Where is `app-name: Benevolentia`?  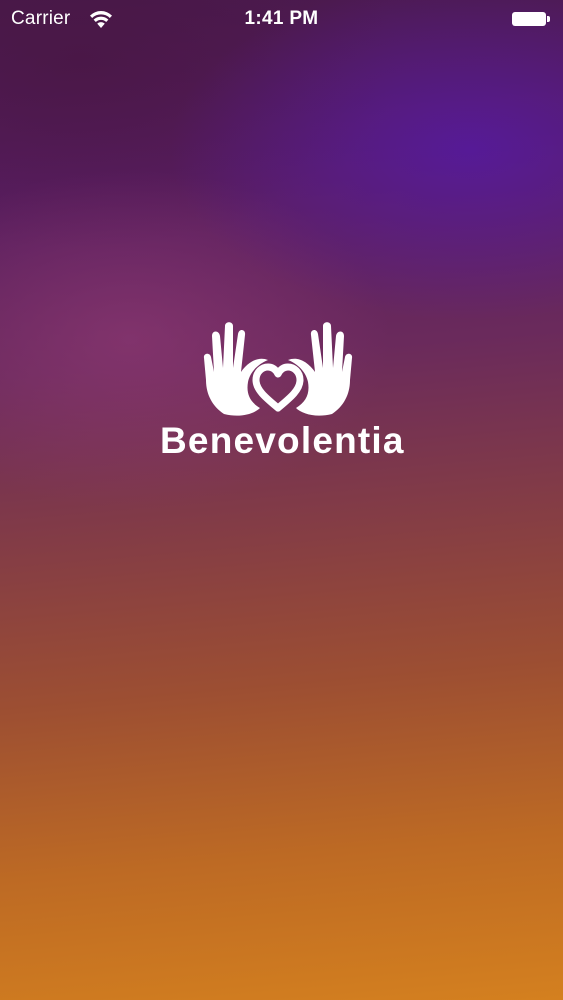 app-name: Benevolentia is located at coordinates (282, 440).